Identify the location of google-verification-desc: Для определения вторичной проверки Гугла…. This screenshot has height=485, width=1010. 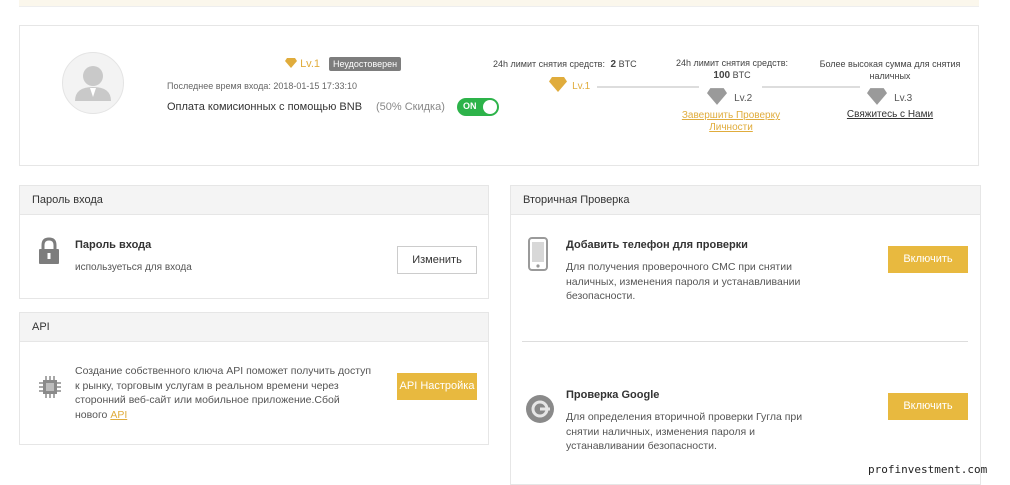
(684, 431).